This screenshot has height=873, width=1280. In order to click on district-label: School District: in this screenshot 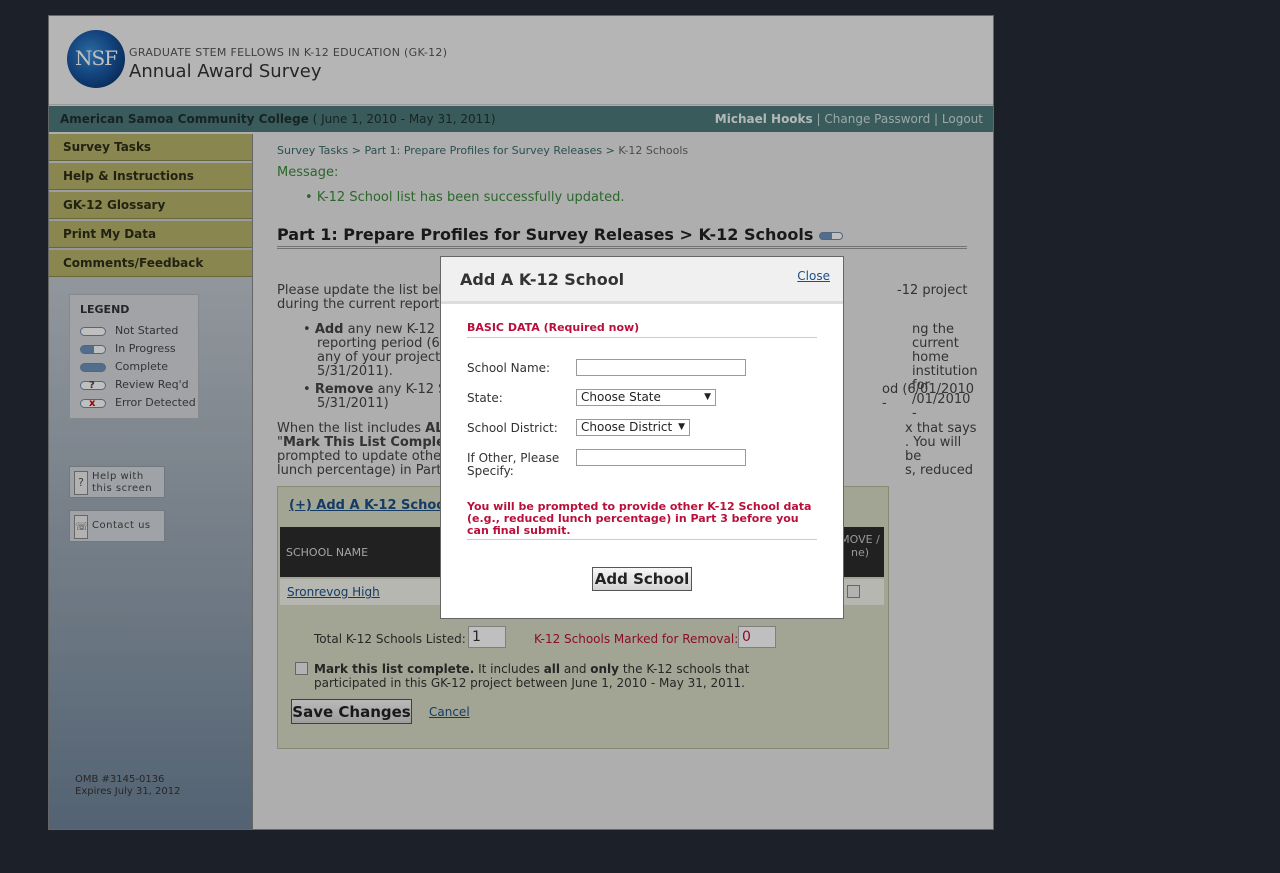, I will do `click(512, 428)`.